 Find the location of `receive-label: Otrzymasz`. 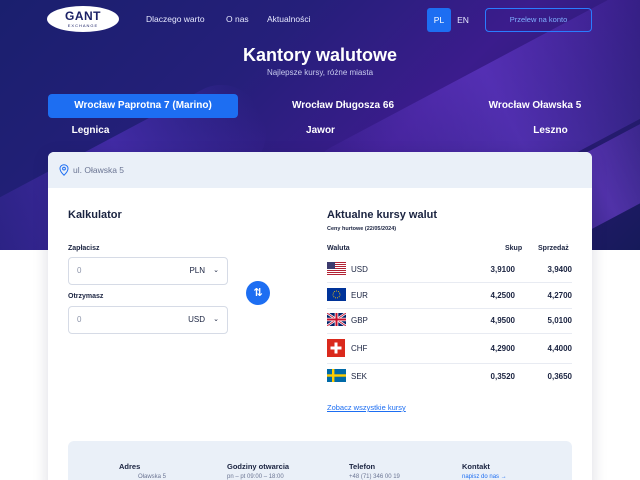

receive-label: Otrzymasz is located at coordinates (86, 296).